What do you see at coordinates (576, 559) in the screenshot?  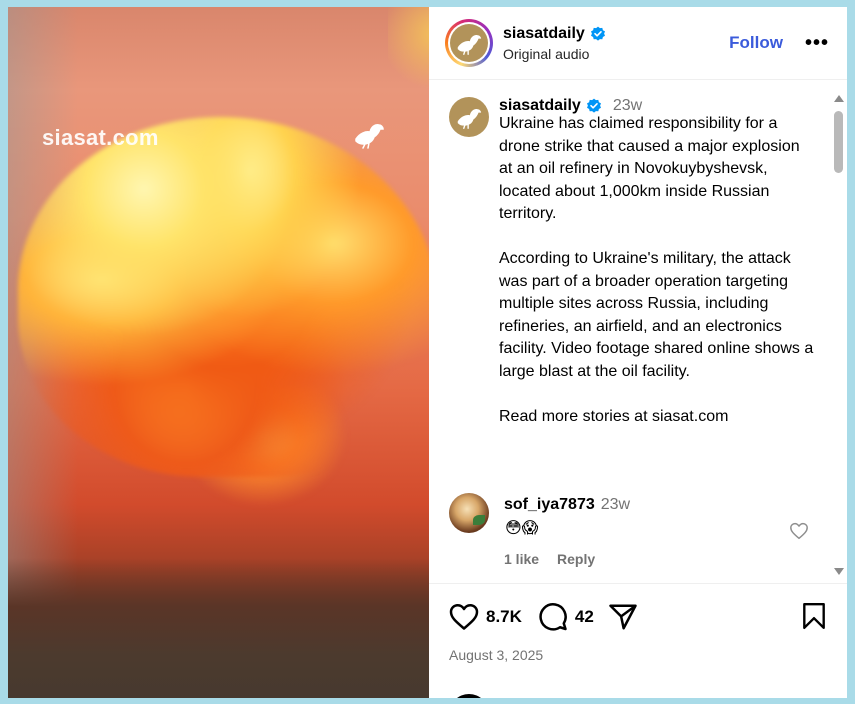 I see `comment-reply-button: Reply` at bounding box center [576, 559].